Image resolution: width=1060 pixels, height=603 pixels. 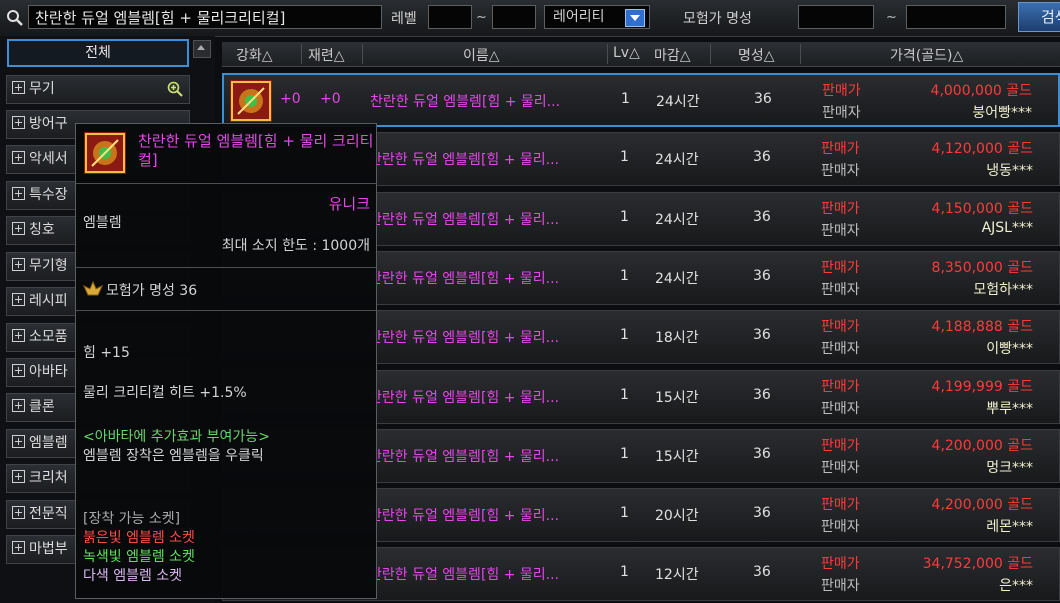 What do you see at coordinates (1039, 17) in the screenshot?
I see `search-button: 검색` at bounding box center [1039, 17].